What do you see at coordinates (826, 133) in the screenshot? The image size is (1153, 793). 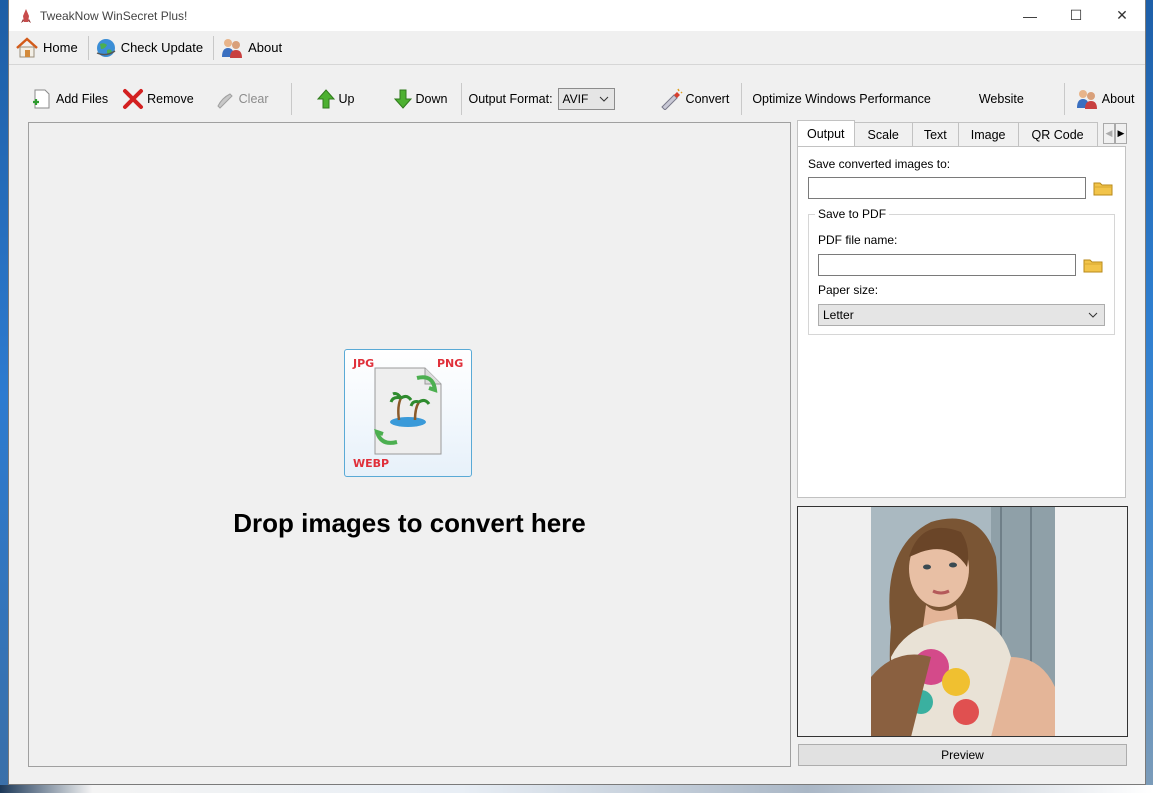 I see `tab-output: Output` at bounding box center [826, 133].